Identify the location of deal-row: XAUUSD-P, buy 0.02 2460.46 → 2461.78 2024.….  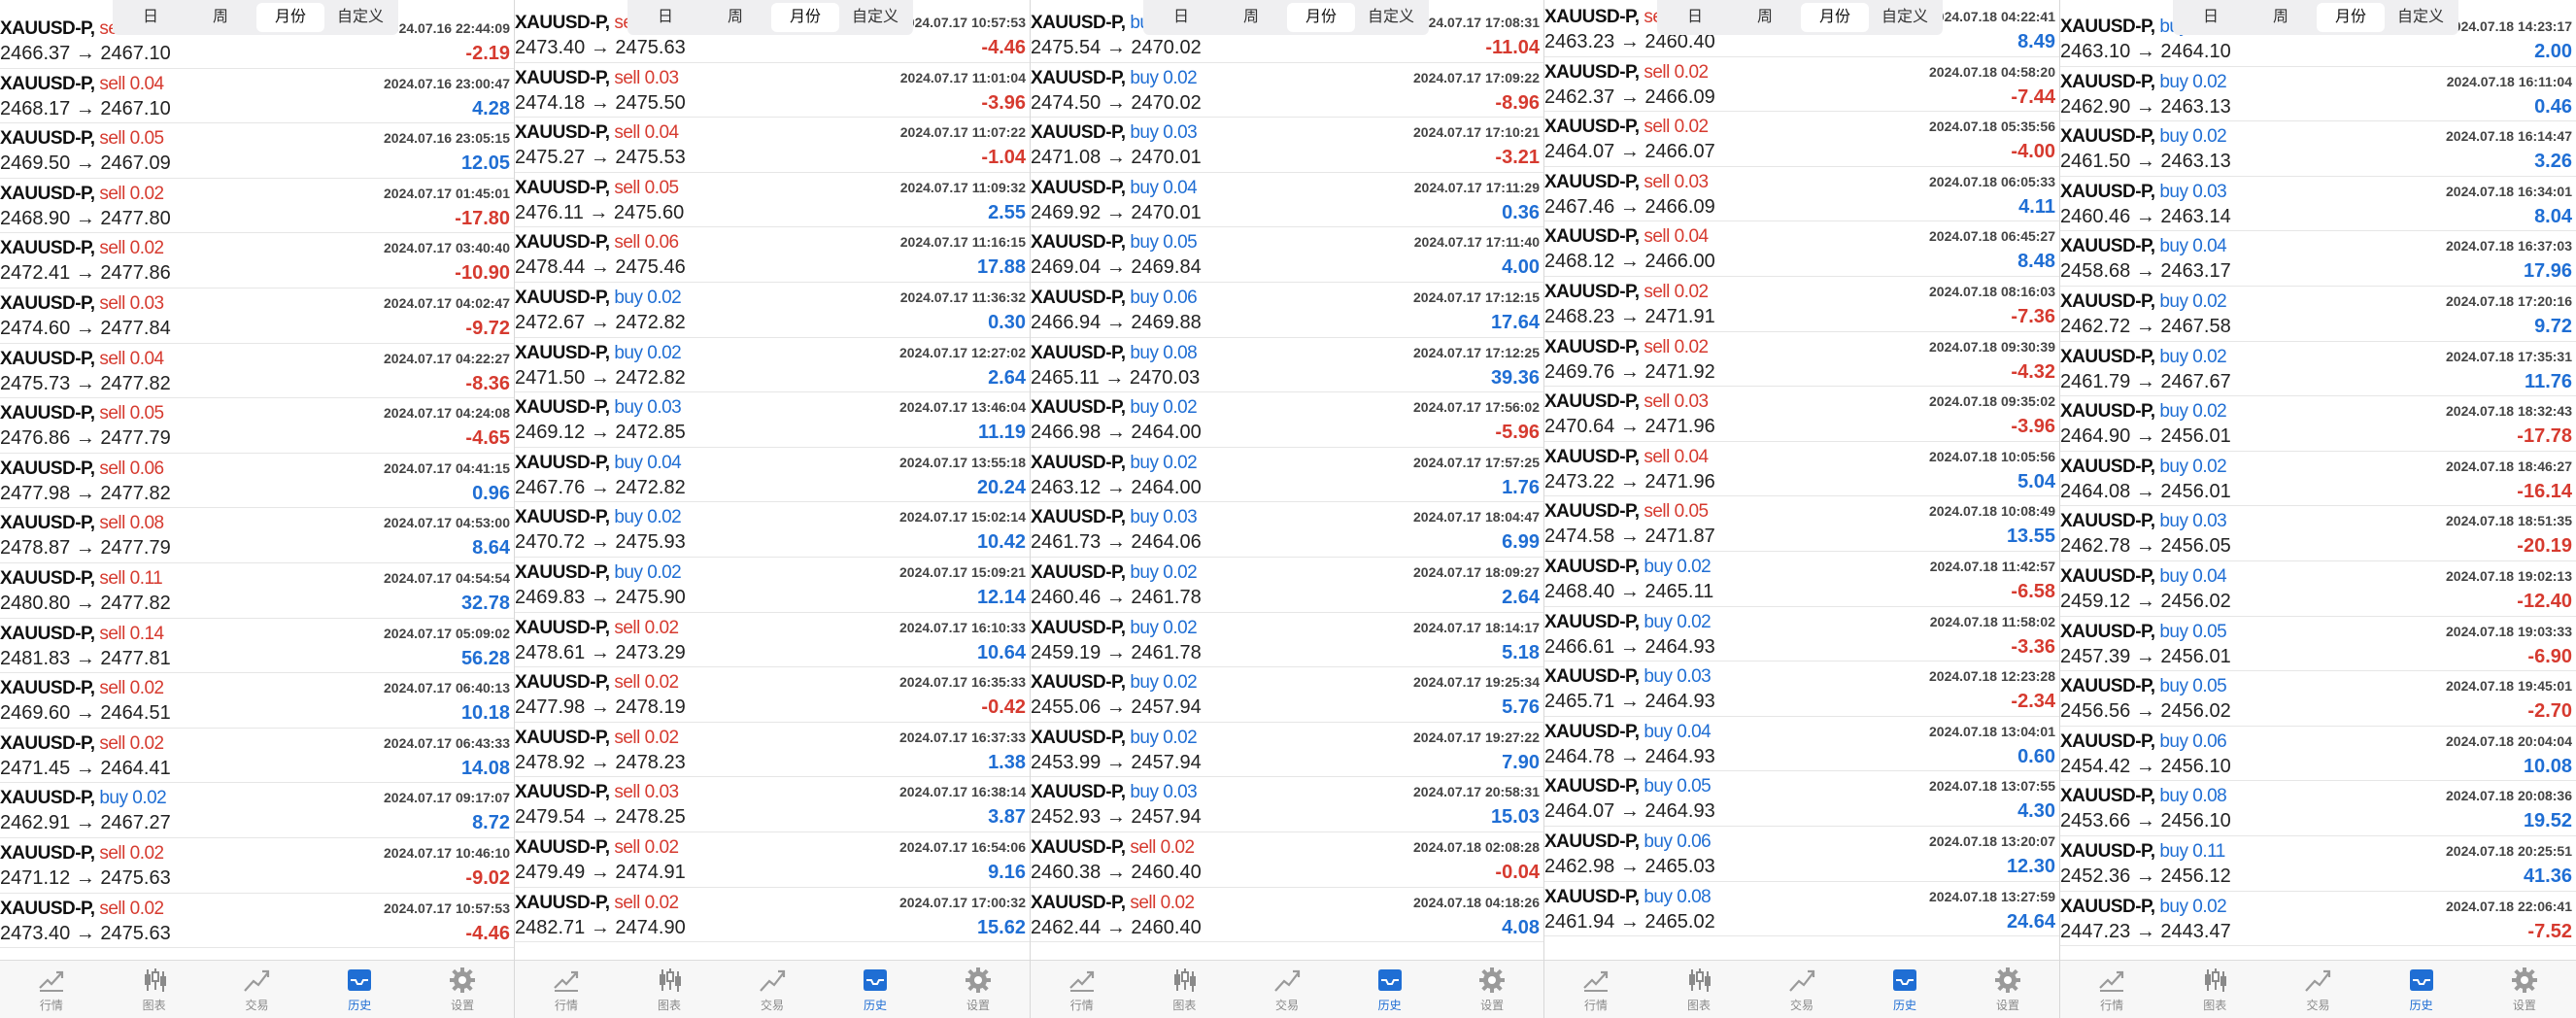
(1287, 585).